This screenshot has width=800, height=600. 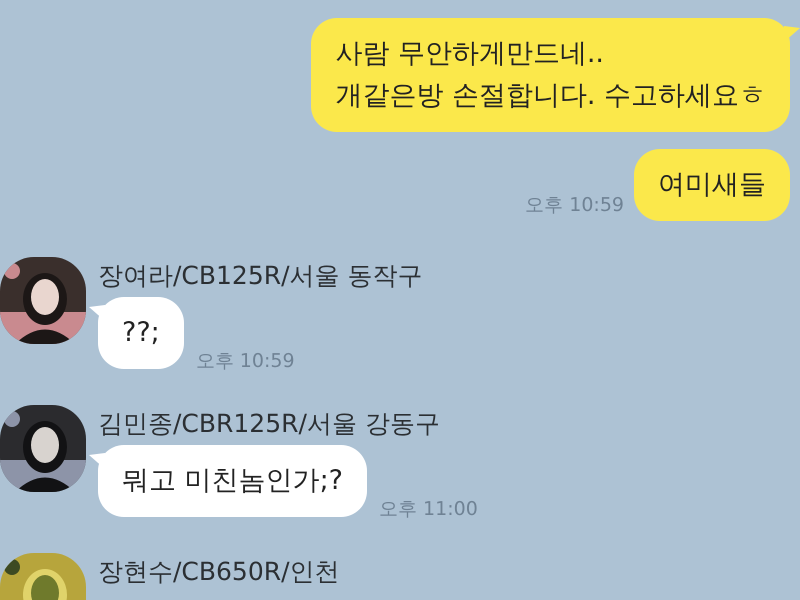 I want to click on message-time: 오후 11:00, so click(x=428, y=509).